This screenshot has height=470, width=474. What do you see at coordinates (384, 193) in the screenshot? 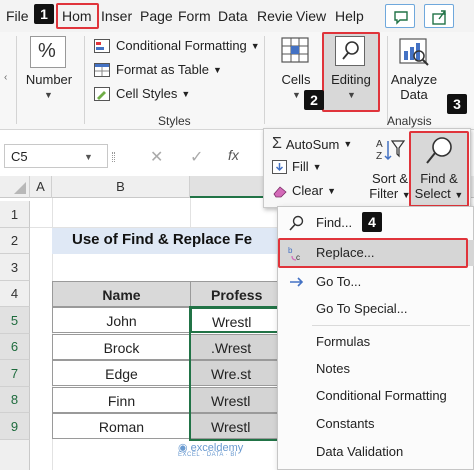
I see `sort-label-line-2: Filter` at bounding box center [384, 193].